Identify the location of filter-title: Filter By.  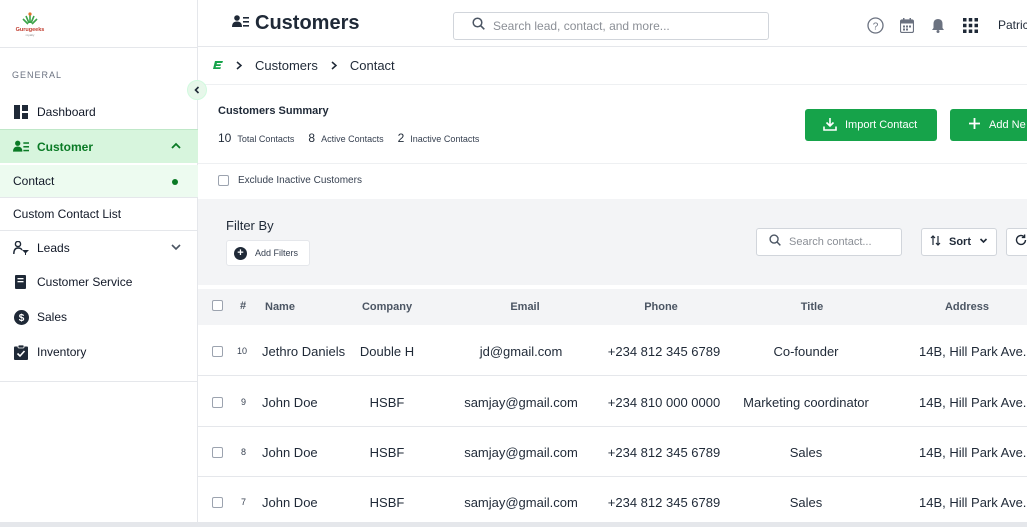
(250, 225).